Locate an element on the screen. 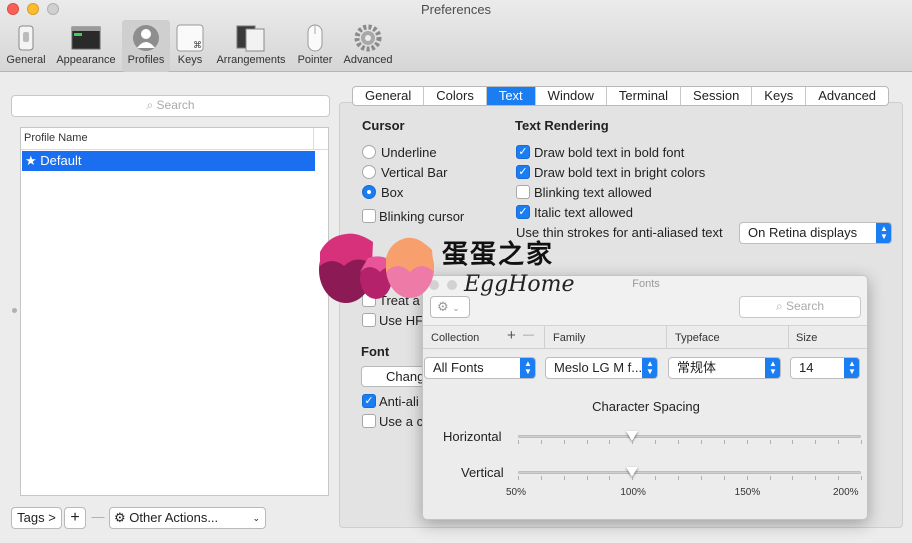  blinking-cursor-checkbox is located at coordinates (369, 216).